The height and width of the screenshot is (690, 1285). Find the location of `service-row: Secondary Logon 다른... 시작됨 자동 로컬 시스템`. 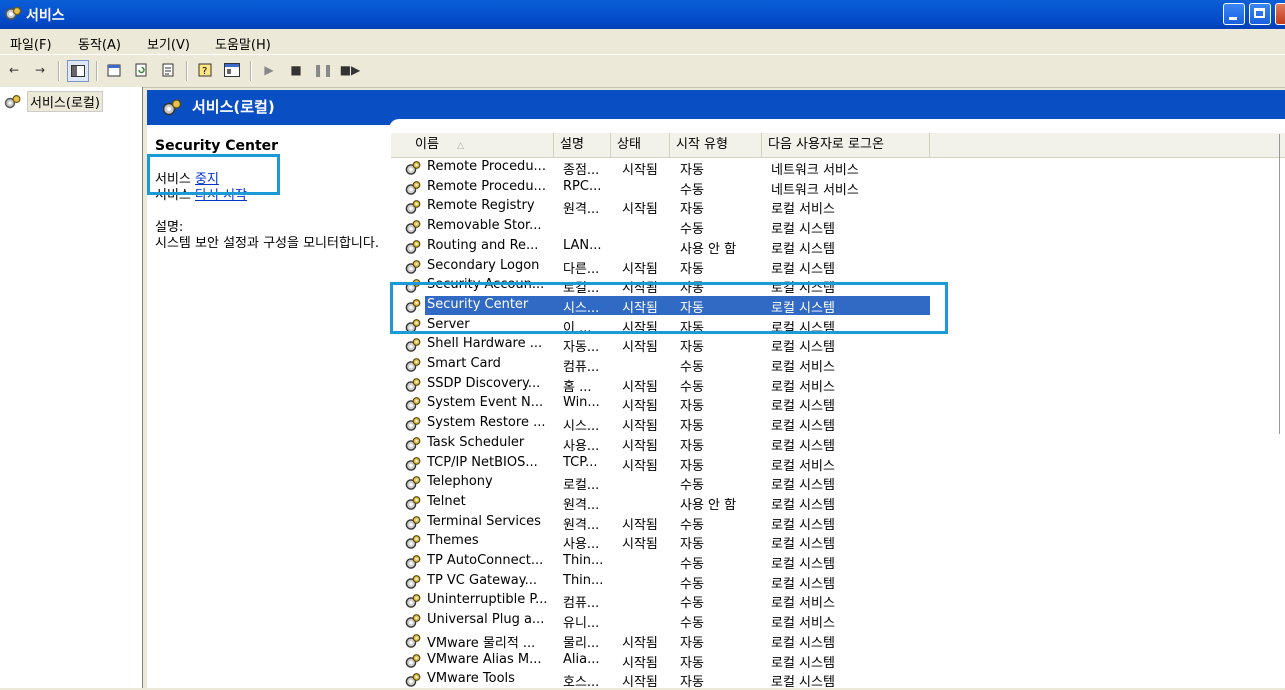

service-row: Secondary Logon 다른... 시작됨 자동 로컬 시스템 is located at coordinates (838, 267).